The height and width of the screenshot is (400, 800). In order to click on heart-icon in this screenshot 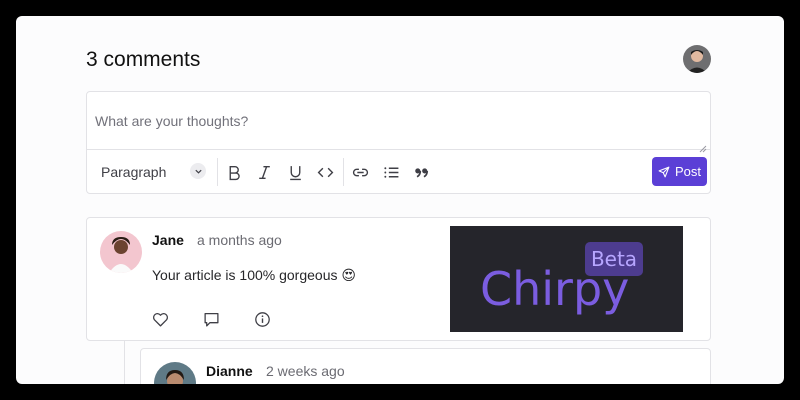, I will do `click(160, 319)`.